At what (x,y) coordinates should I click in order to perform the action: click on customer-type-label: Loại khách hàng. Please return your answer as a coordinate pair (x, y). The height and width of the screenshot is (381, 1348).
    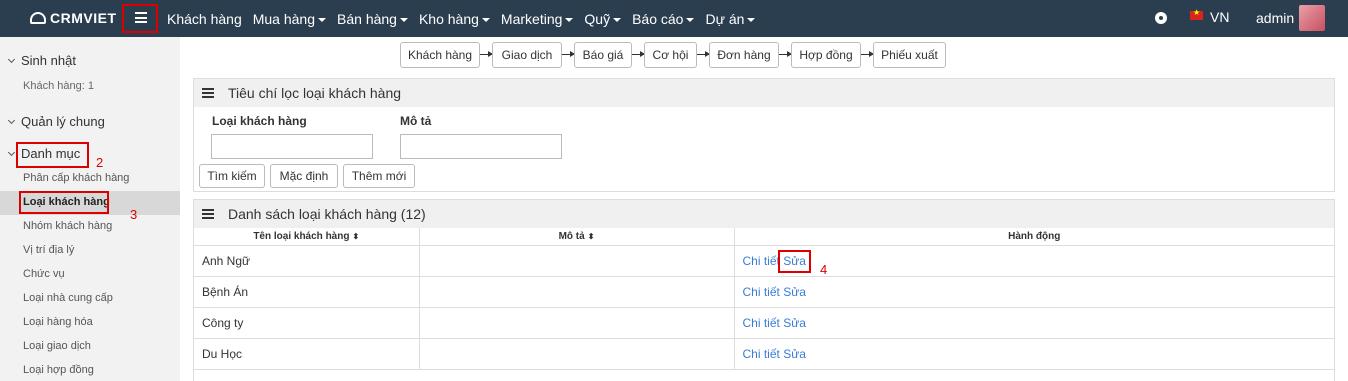
    Looking at the image, I should click on (259, 121).